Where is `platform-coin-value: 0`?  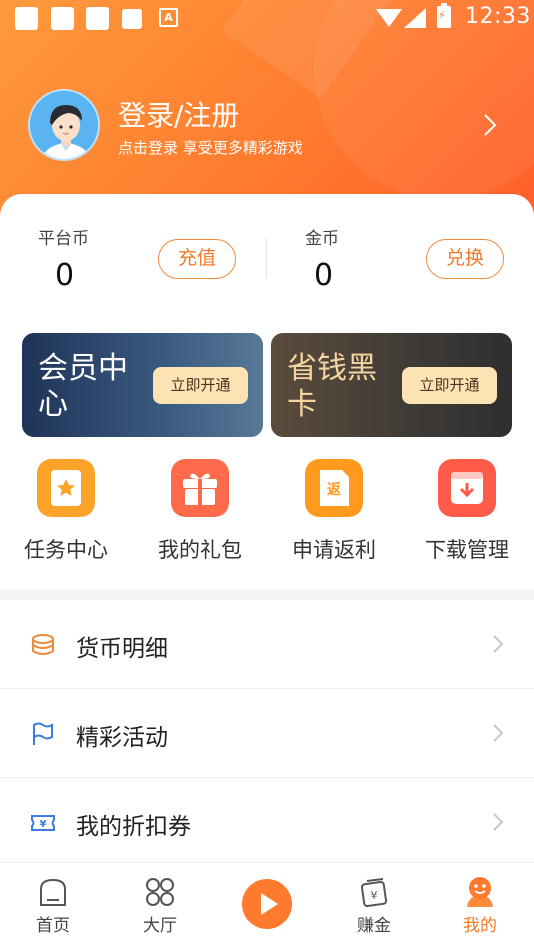
platform-coin-value: 0 is located at coordinates (65, 275).